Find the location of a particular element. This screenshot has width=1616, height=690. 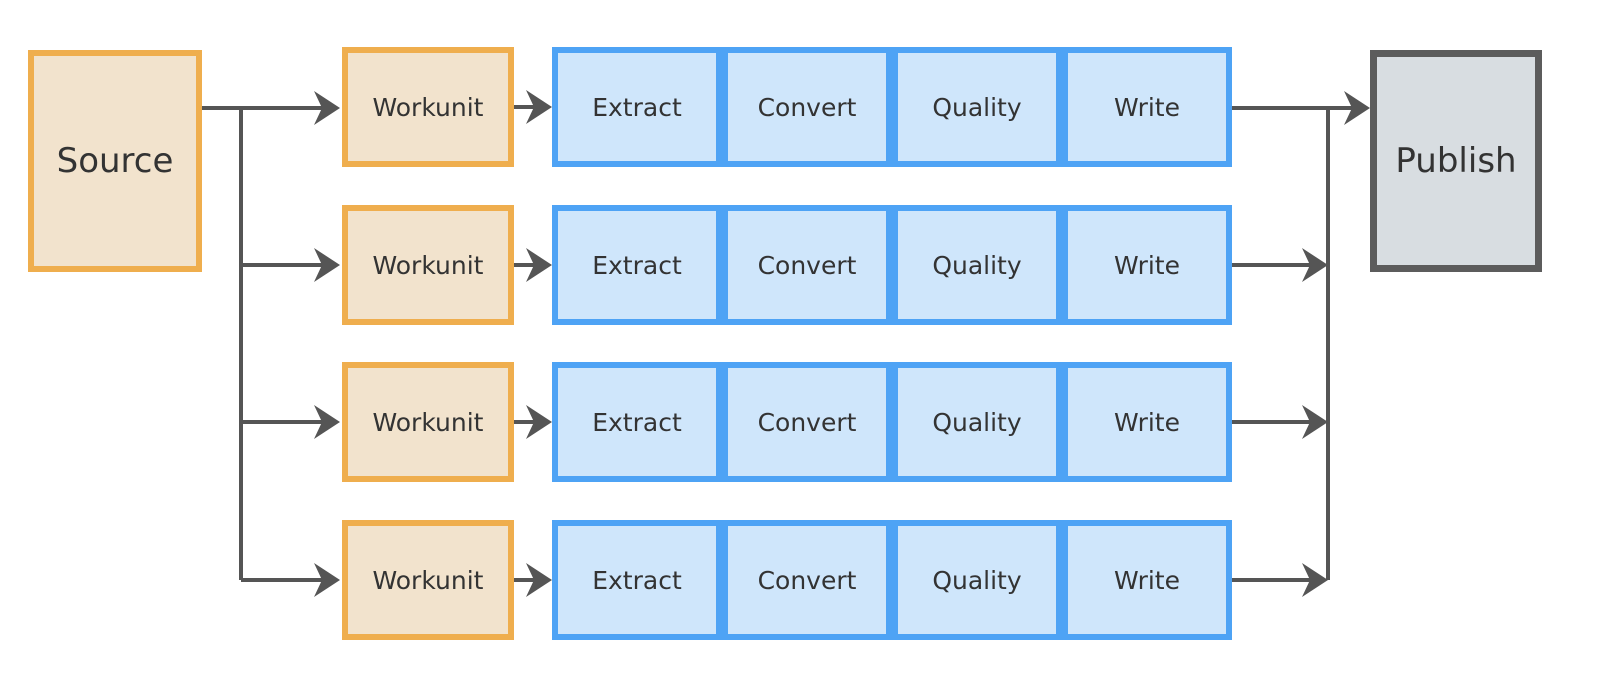

source-node: Source is located at coordinates (115, 161).